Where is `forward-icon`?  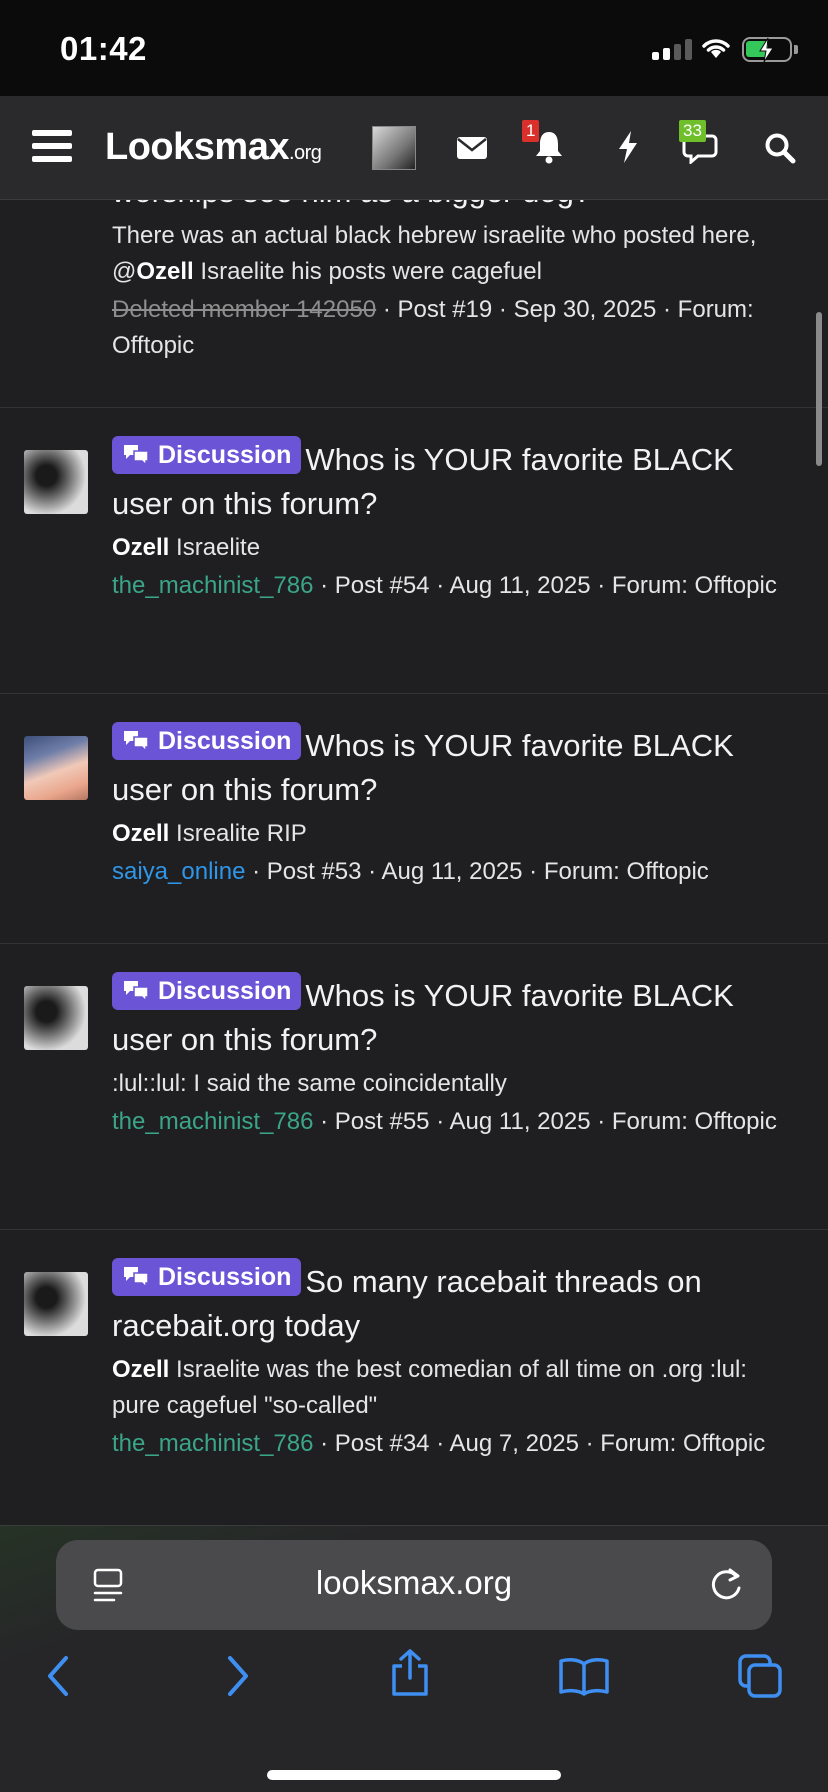 forward-icon is located at coordinates (237, 1676).